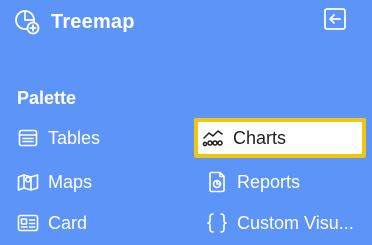  Describe the element at coordinates (335, 19) in the screenshot. I see `collapse-panel-button` at that location.